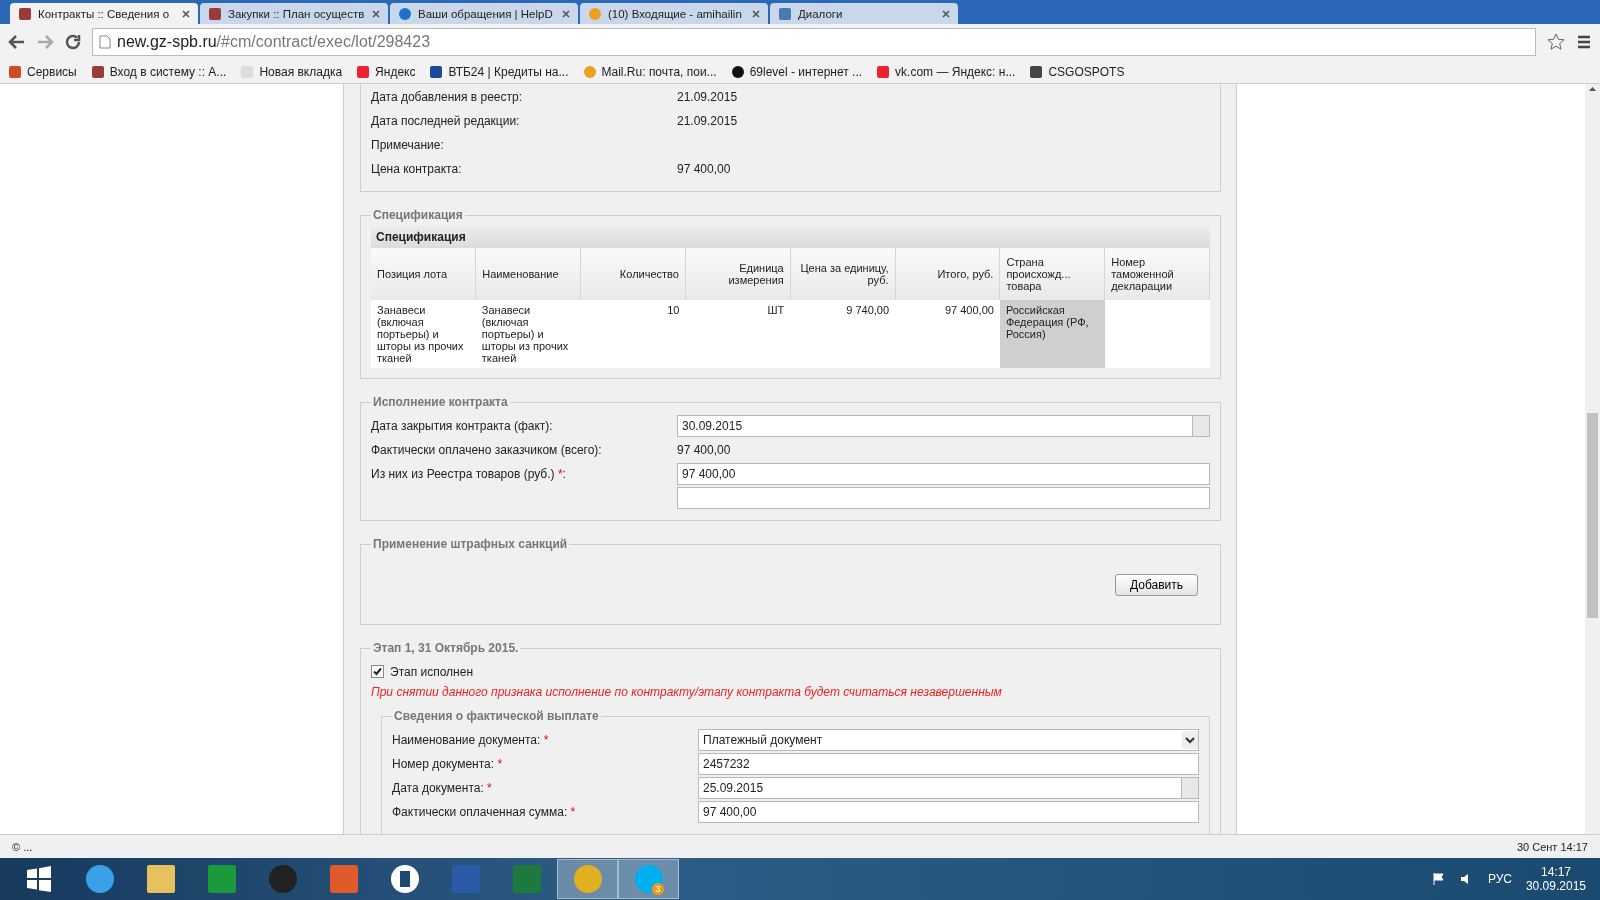  Describe the element at coordinates (42, 71) in the screenshot. I see `bookmark: Сервисы` at that location.